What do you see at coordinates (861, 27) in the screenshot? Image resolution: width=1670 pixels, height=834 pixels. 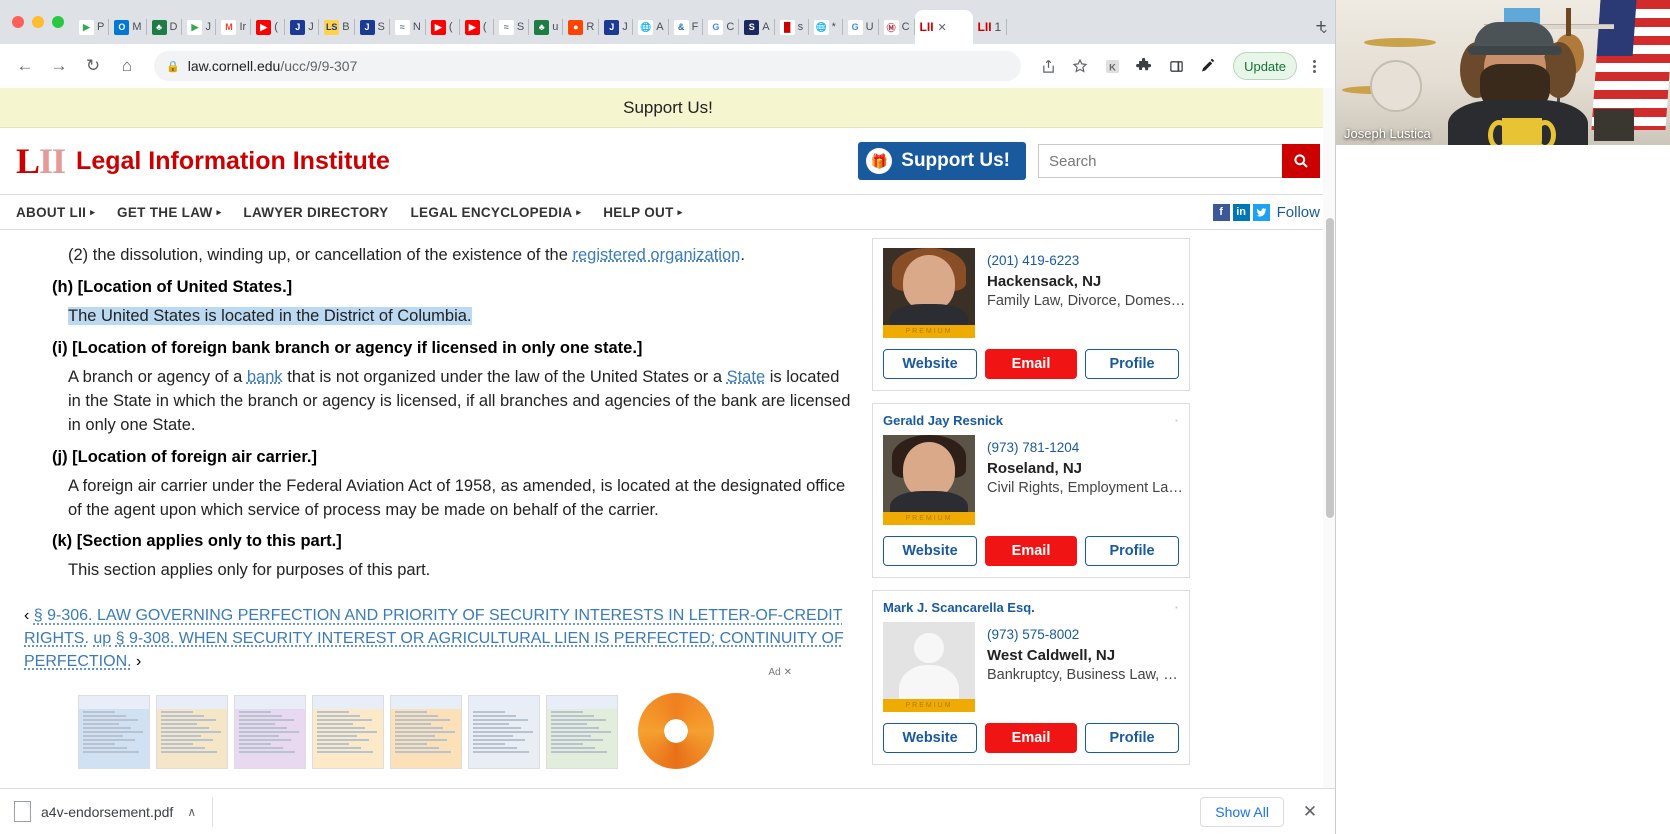 I see `browser-tab-22: GU` at bounding box center [861, 27].